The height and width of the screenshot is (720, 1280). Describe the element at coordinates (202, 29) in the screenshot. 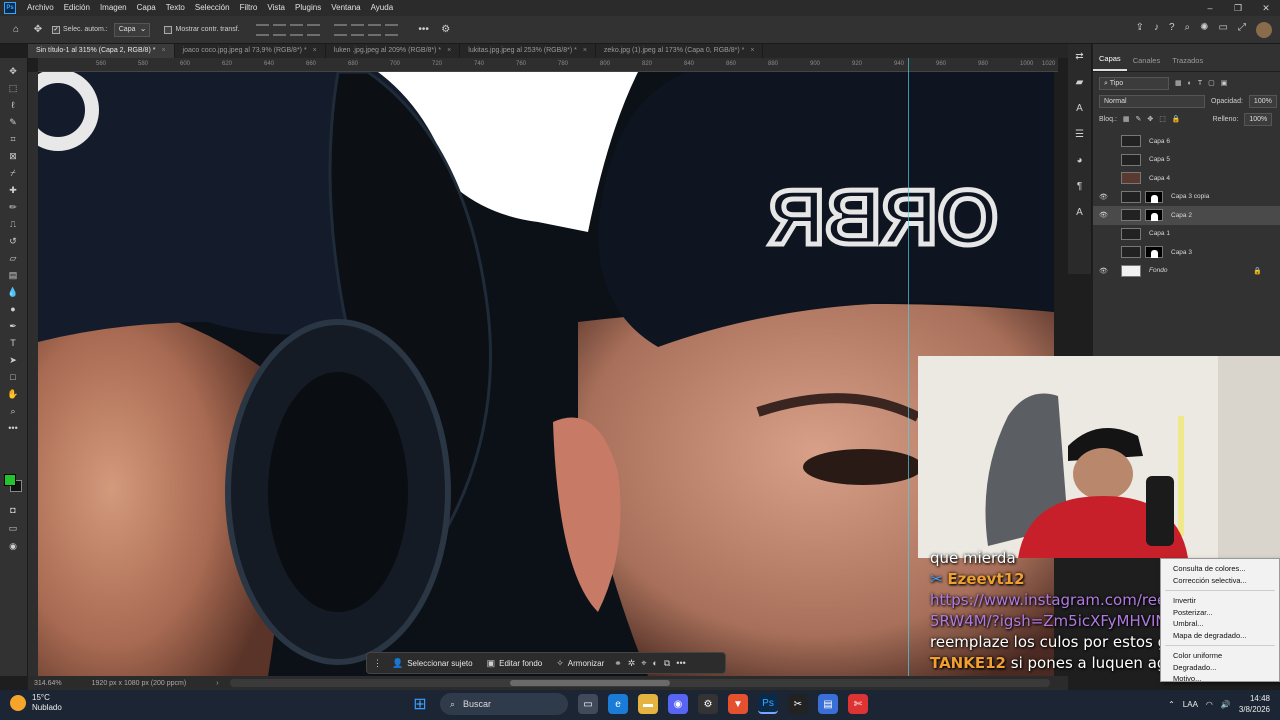

I see `show-transform-checkbox: Mostrar contr. transf.` at that location.